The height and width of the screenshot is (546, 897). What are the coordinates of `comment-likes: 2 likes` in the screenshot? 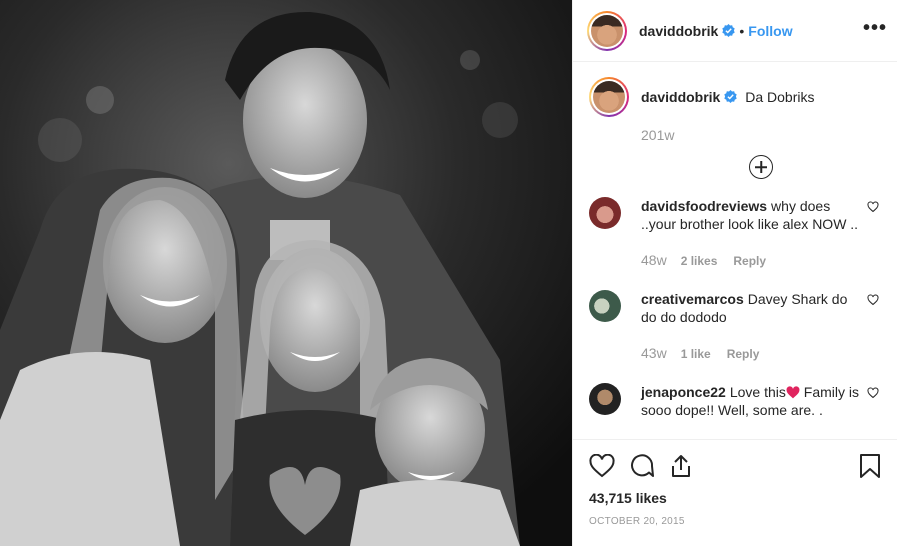 It's located at (699, 261).